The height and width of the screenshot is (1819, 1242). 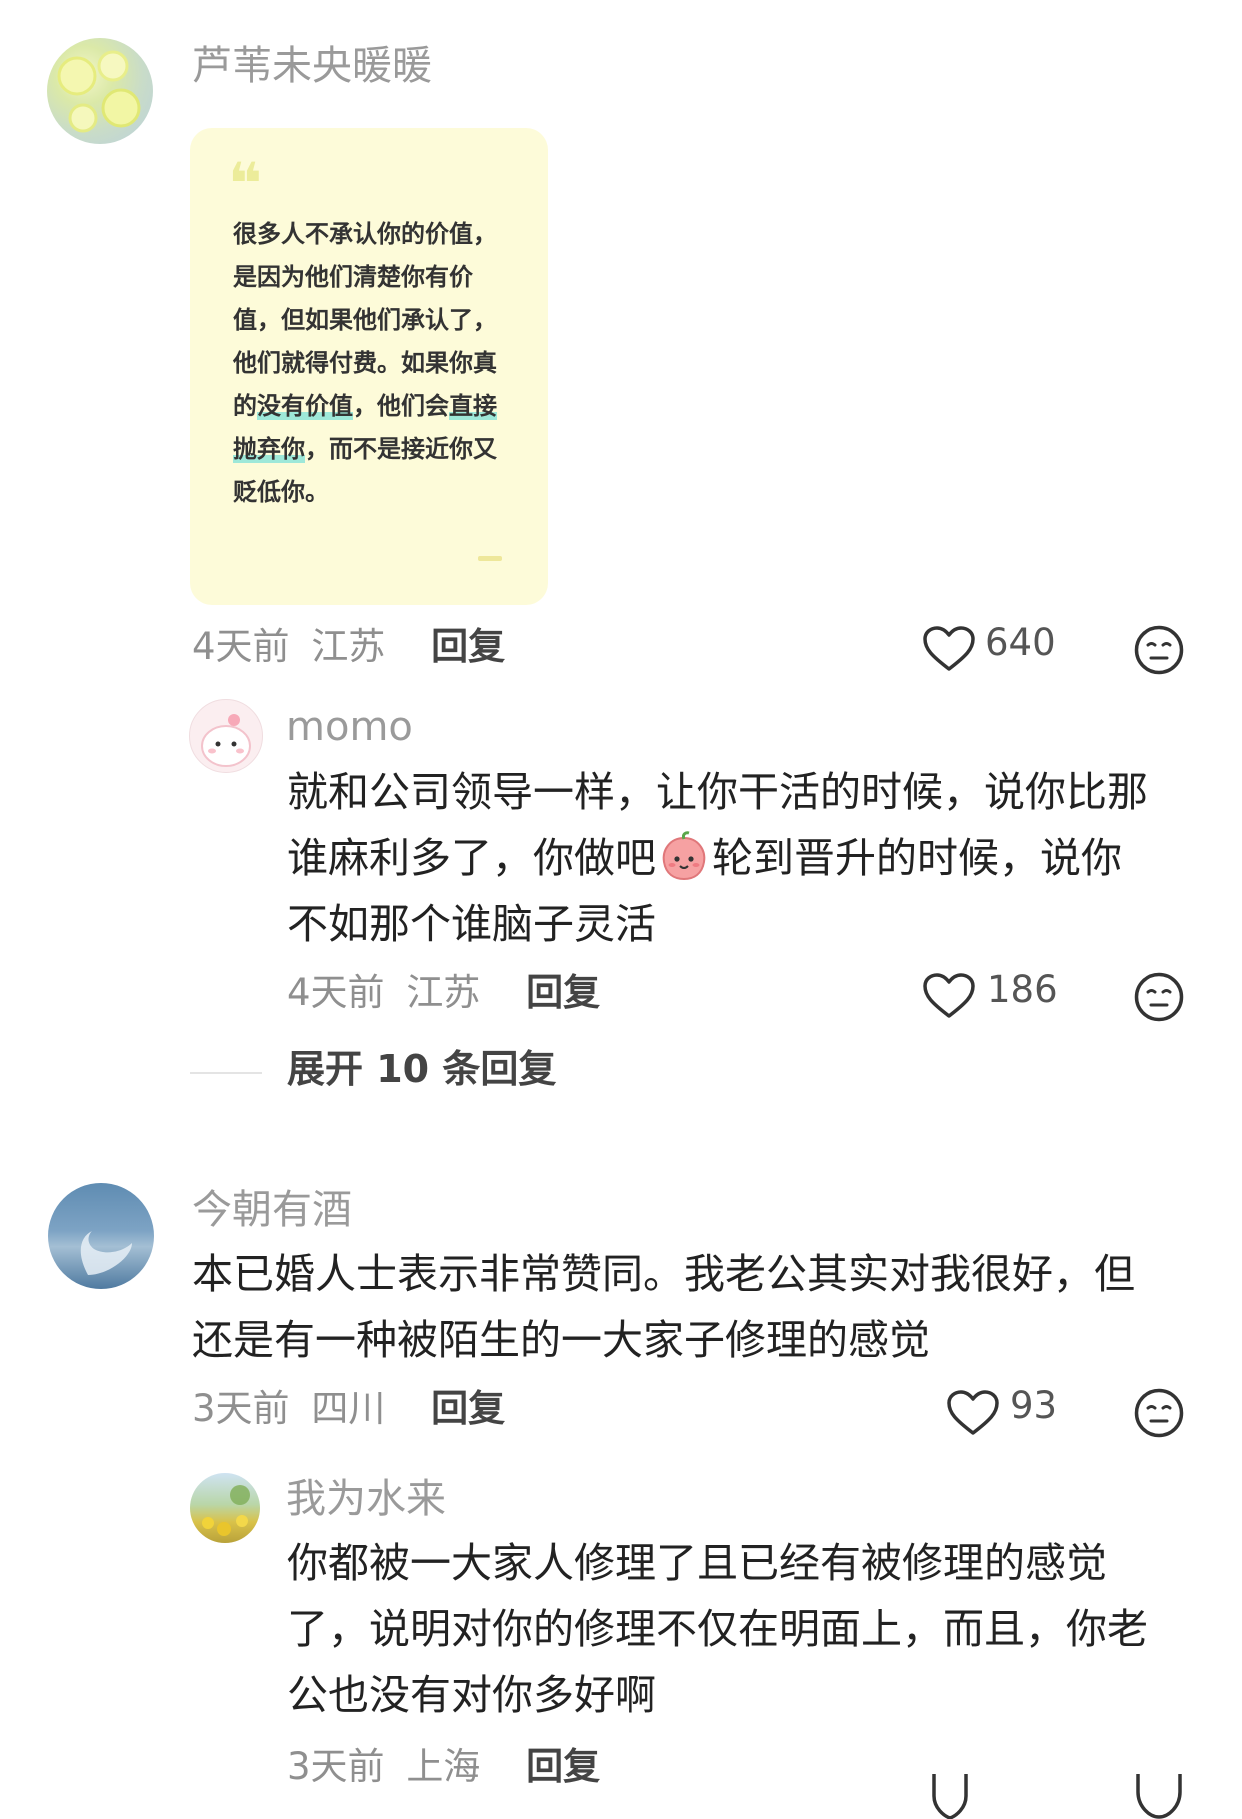 What do you see at coordinates (1020, 642) in the screenshot?
I see `like-count: 640` at bounding box center [1020, 642].